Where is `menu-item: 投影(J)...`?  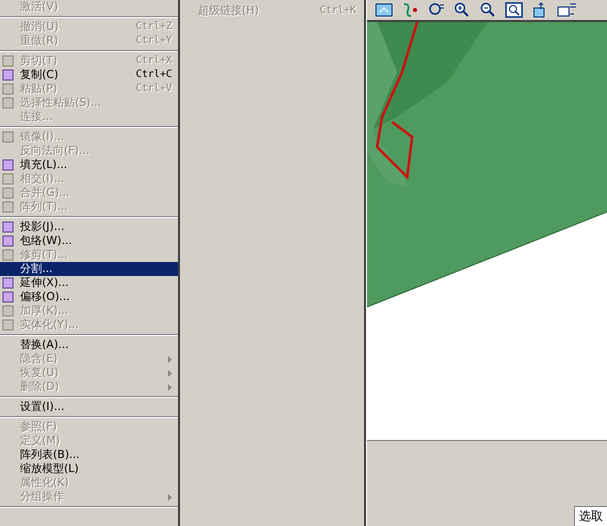 menu-item: 投影(J)... is located at coordinates (89, 227).